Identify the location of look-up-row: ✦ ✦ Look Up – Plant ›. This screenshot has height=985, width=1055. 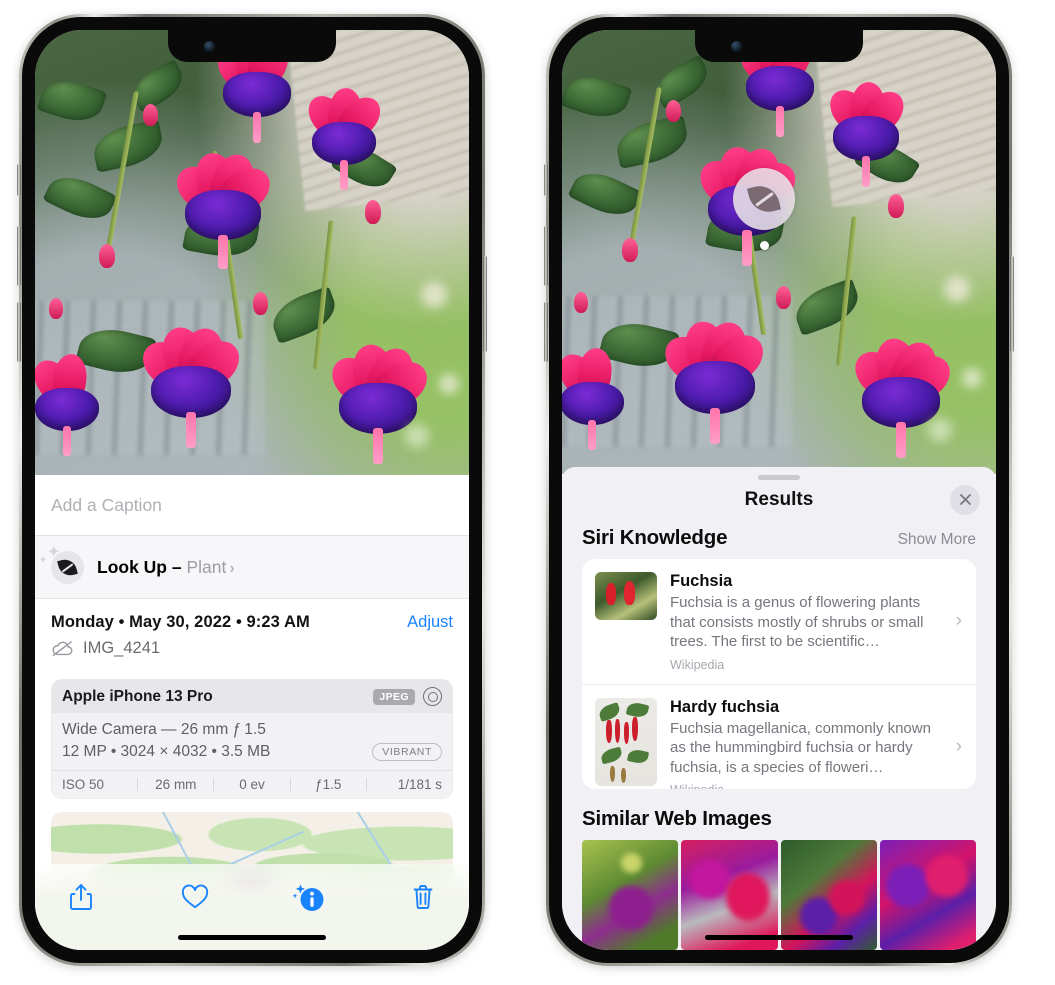
(252, 567).